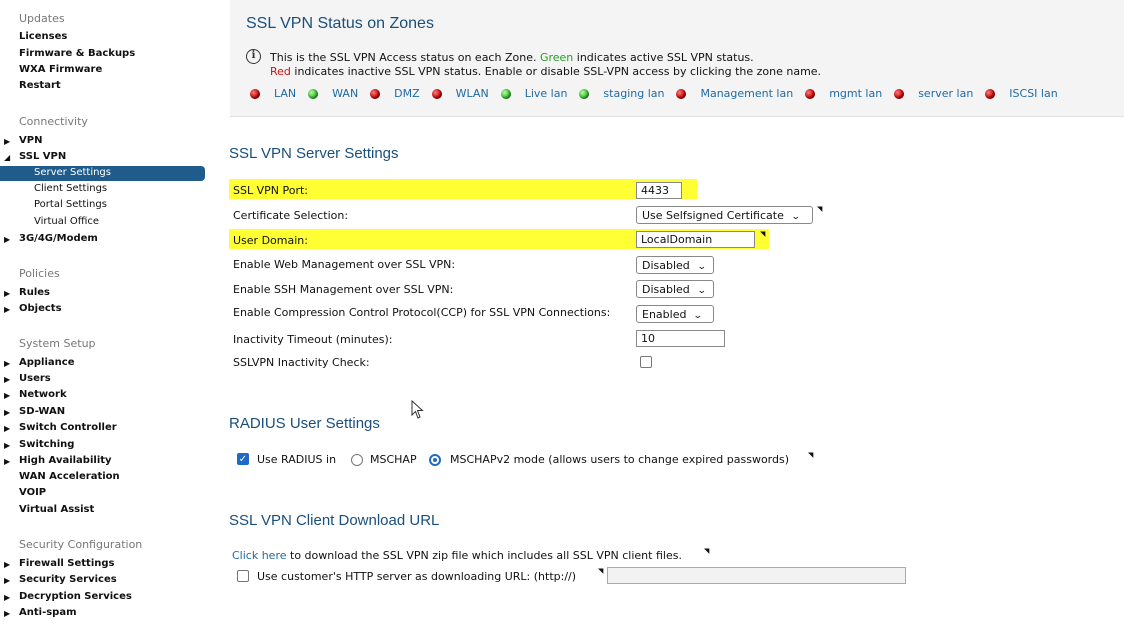 This screenshot has height=628, width=1124. I want to click on custom-server-url-input, so click(756, 575).